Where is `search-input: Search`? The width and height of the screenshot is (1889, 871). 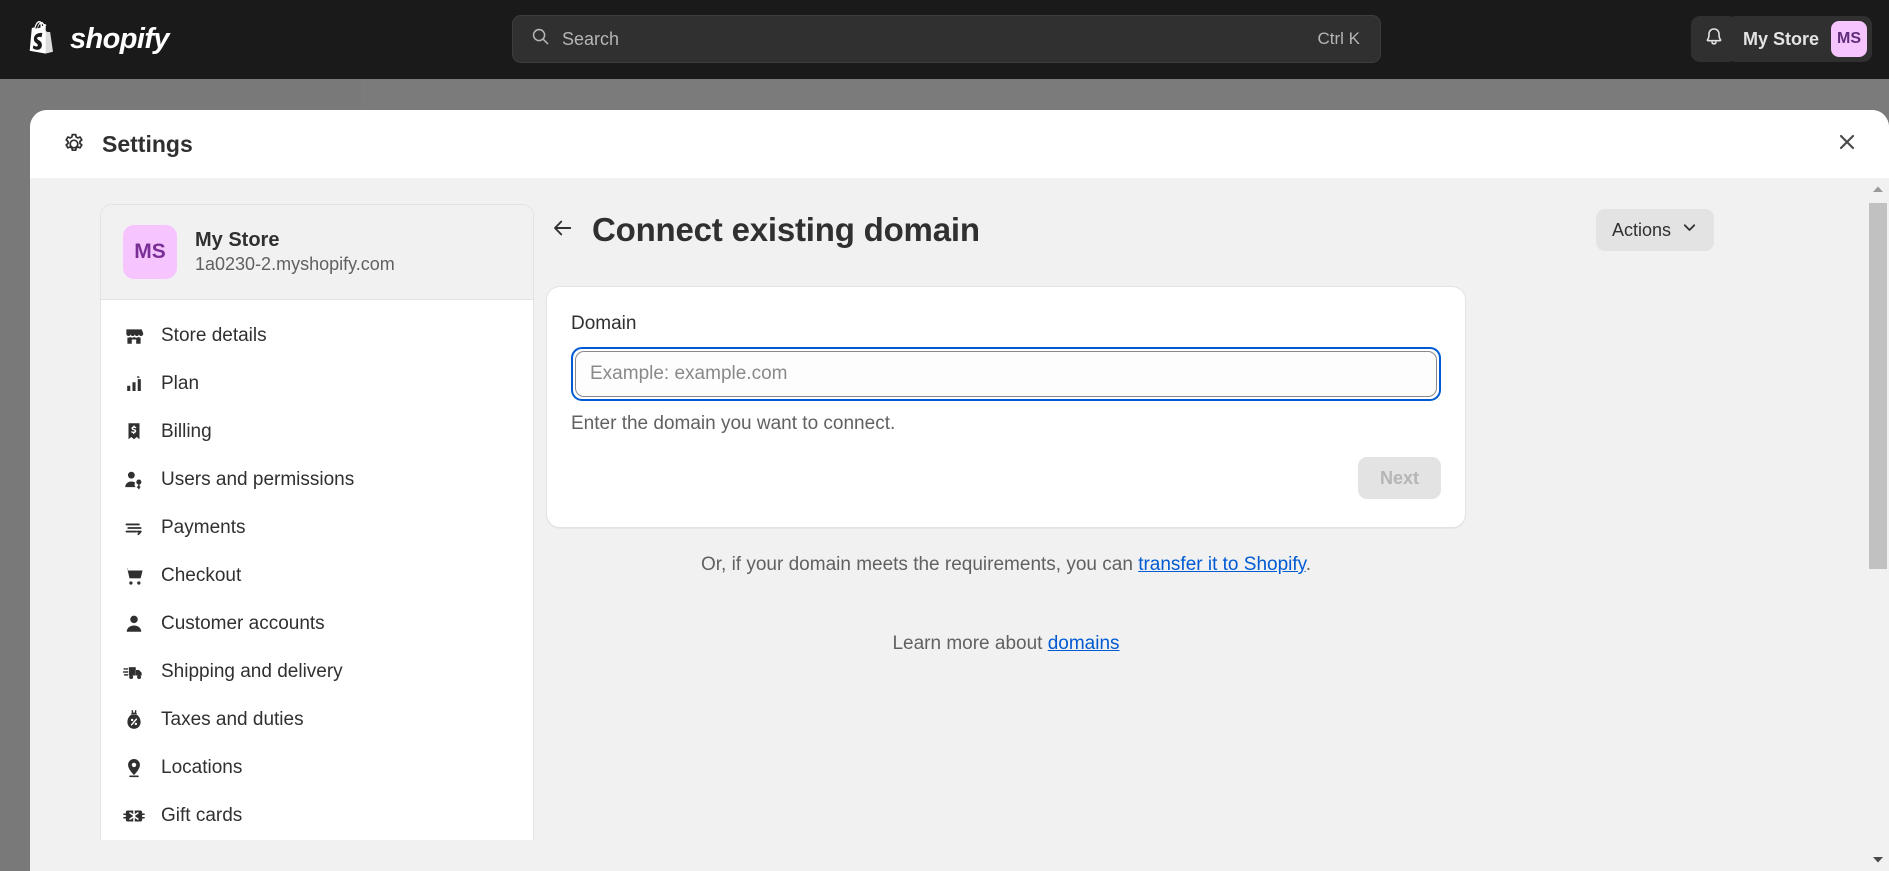 search-input: Search is located at coordinates (940, 39).